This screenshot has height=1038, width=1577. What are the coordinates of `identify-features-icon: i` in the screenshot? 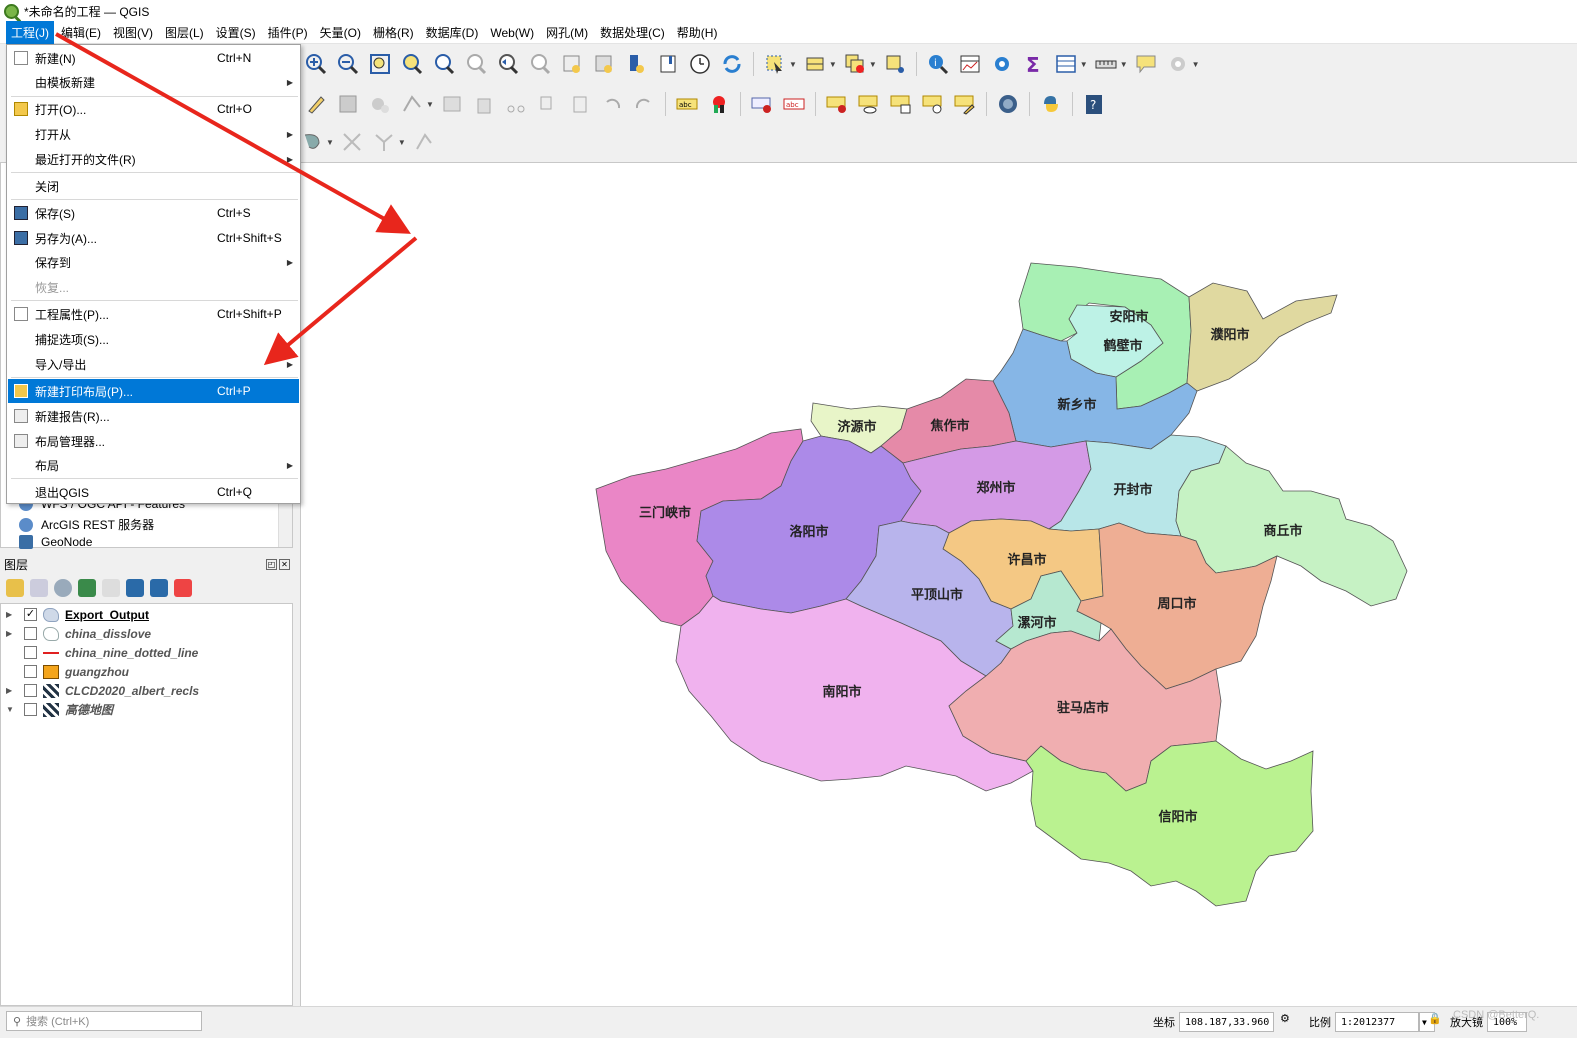 It's located at (938, 64).